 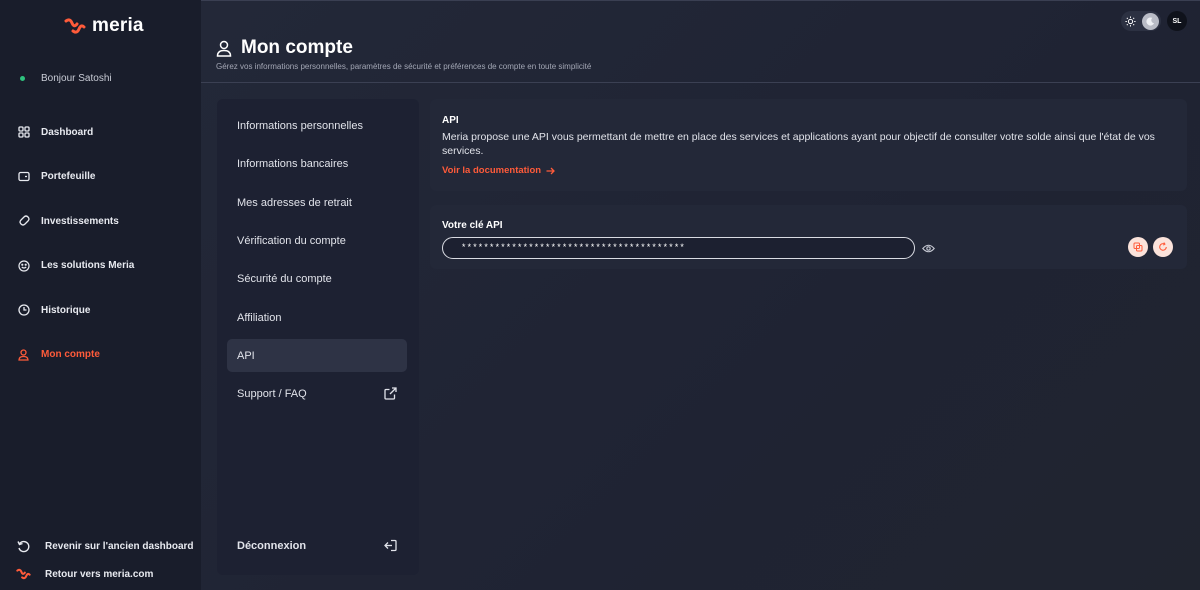 I want to click on meria-logo-icon, so click(x=75, y=26).